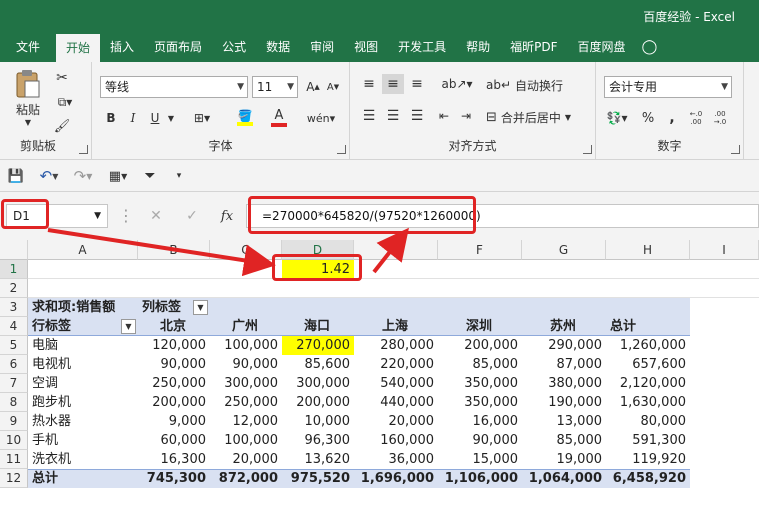  What do you see at coordinates (45, 345) in the screenshot?
I see `pivot-row-name: 电脑` at bounding box center [45, 345].